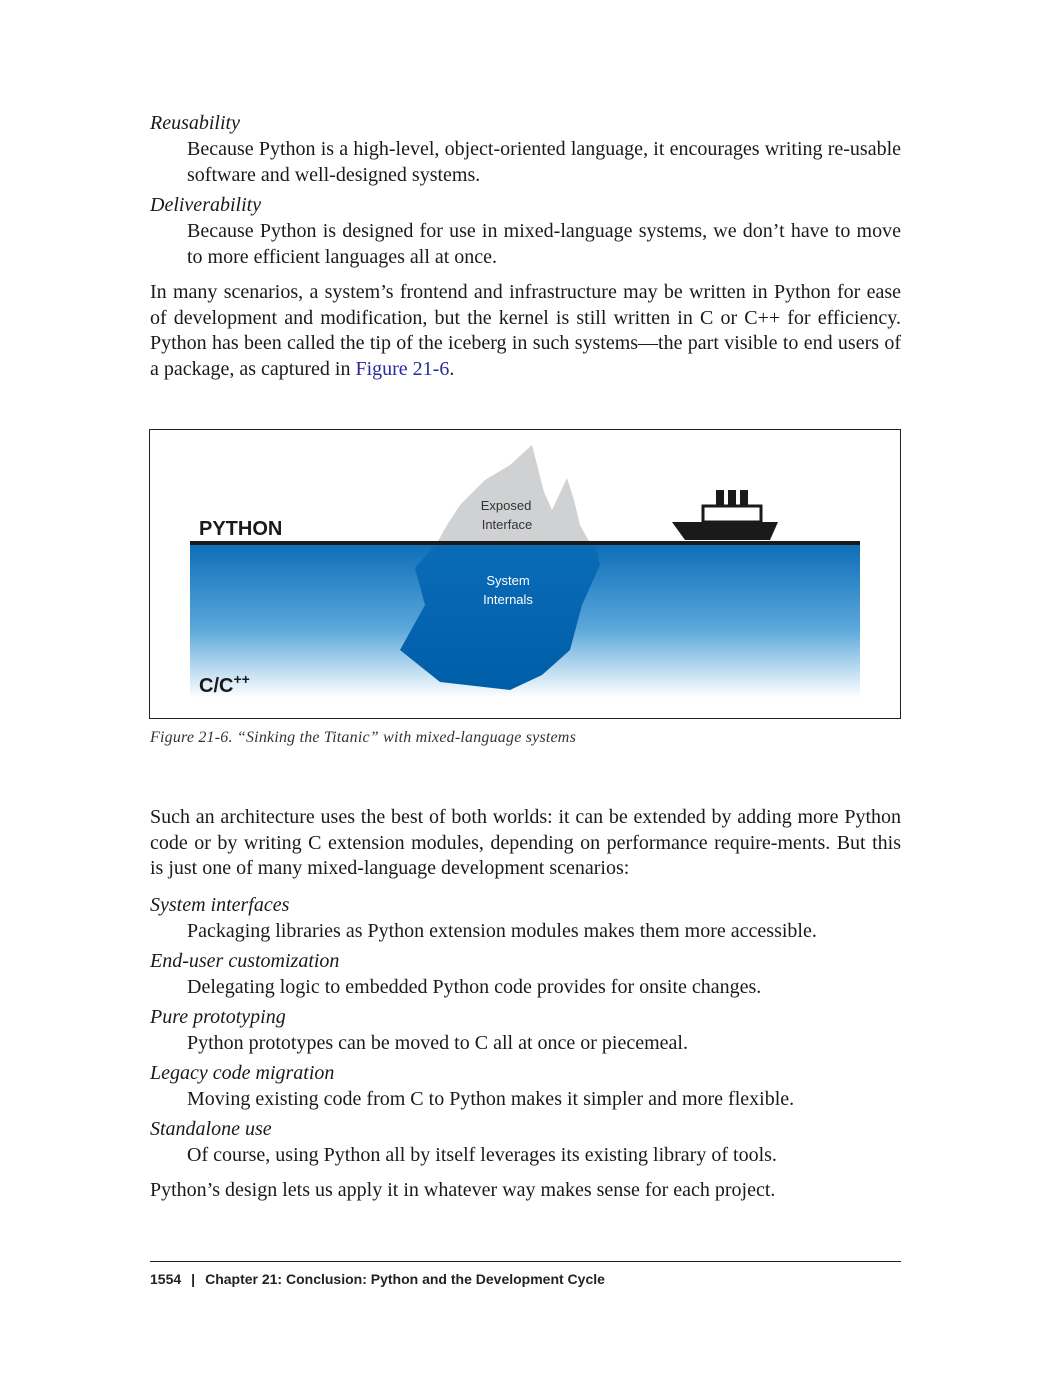 The height and width of the screenshot is (1378, 1050). What do you see at coordinates (241, 679) in the screenshot?
I see `c-label-superscript: ++` at bounding box center [241, 679].